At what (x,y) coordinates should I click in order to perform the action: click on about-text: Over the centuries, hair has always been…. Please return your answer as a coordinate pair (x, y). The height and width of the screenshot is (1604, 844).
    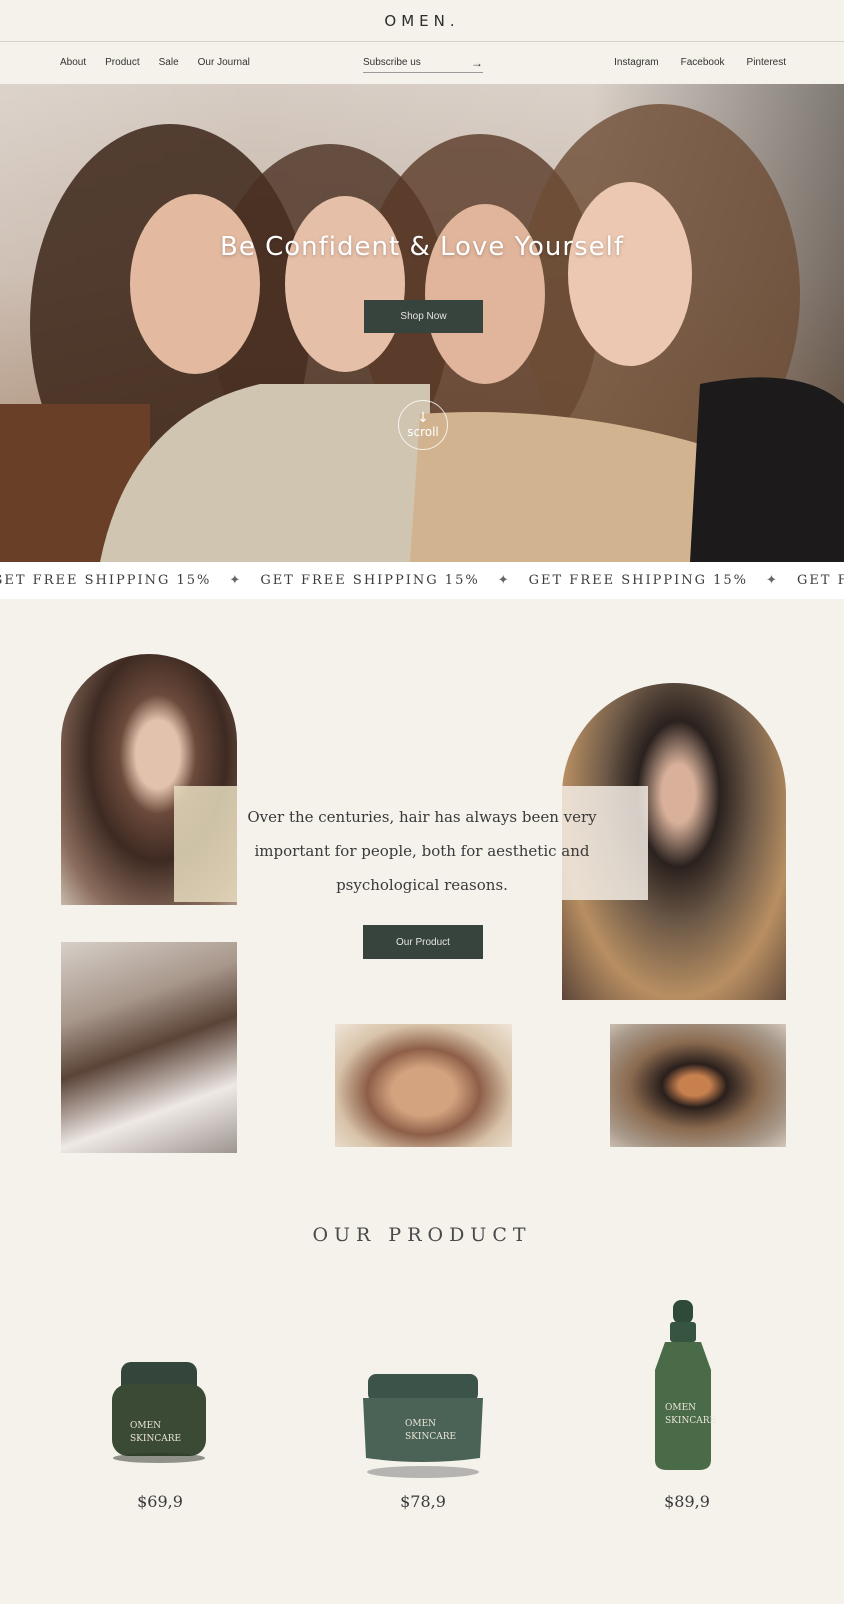
    Looking at the image, I should click on (422, 851).